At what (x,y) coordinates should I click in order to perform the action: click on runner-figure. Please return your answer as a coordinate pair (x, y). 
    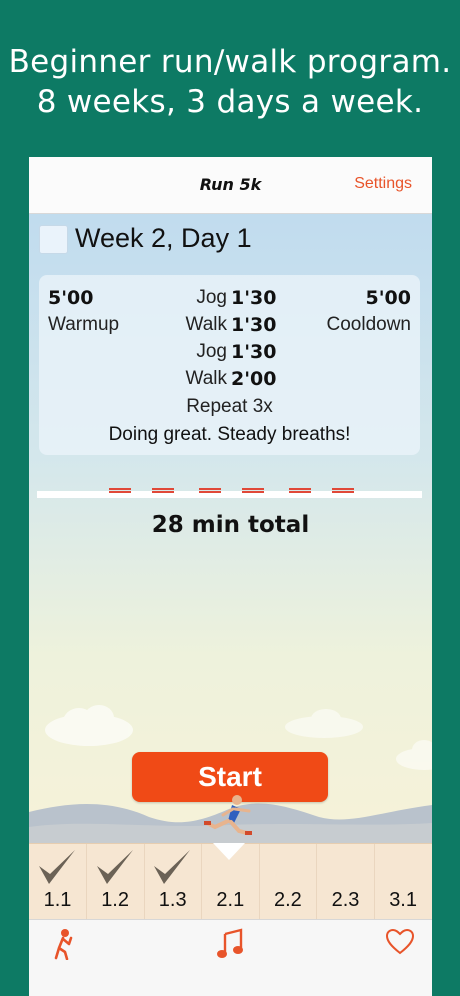
    Looking at the image, I should click on (228, 815).